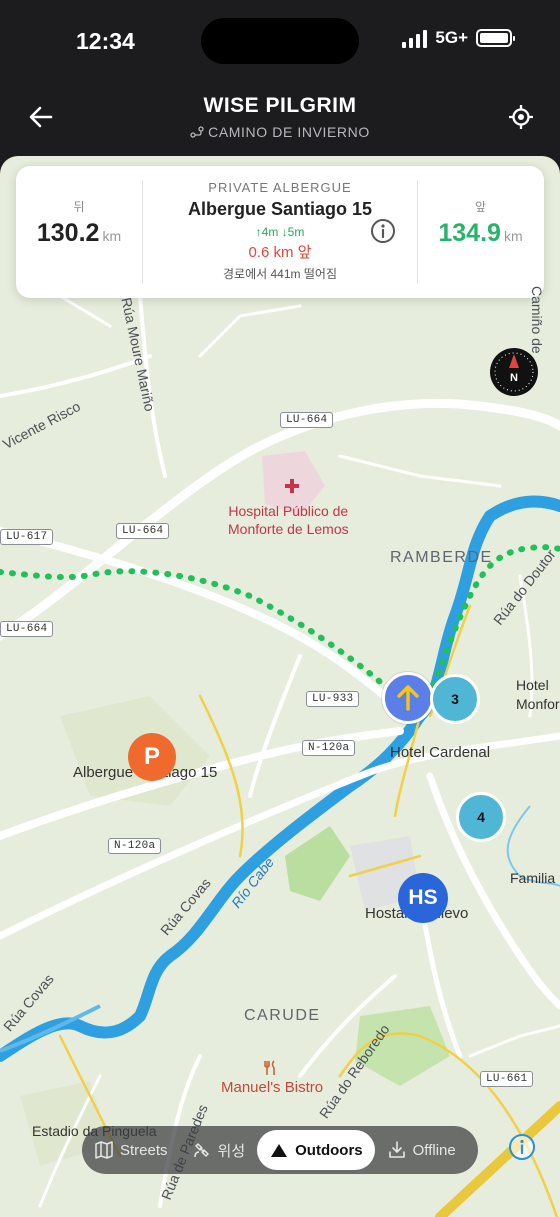 The height and width of the screenshot is (1217, 560). I want to click on place-label: Familia, so click(533, 878).